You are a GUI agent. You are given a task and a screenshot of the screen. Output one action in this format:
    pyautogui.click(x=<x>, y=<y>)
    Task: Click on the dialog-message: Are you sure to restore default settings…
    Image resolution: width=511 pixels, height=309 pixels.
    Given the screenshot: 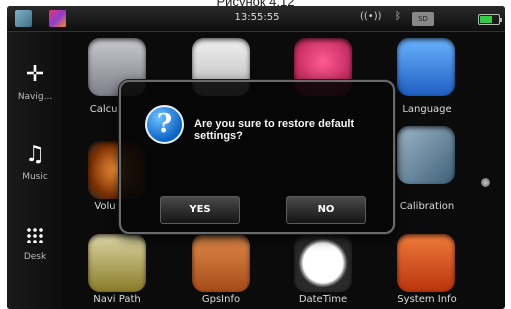 What is the action you would take?
    pyautogui.click(x=274, y=130)
    